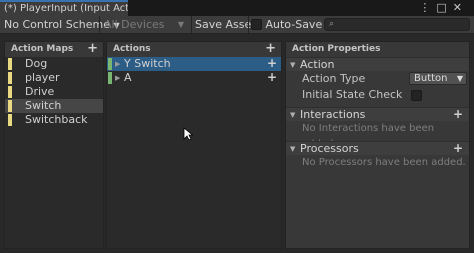 This screenshot has height=253, width=474. Describe the element at coordinates (332, 24) in the screenshot. I see `search-icon: ⌕` at that location.